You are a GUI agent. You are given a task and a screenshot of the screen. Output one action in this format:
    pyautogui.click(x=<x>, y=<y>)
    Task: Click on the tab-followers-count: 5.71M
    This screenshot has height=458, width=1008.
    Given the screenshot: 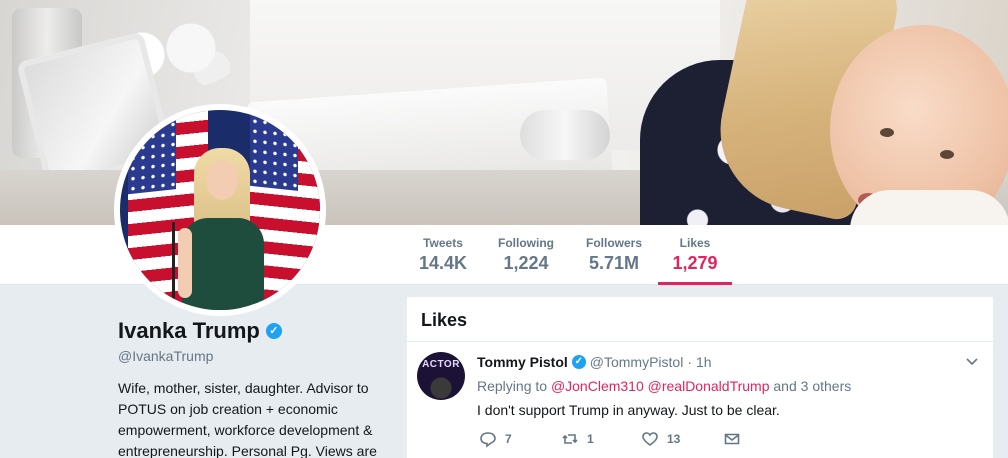 What is the action you would take?
    pyautogui.click(x=614, y=263)
    